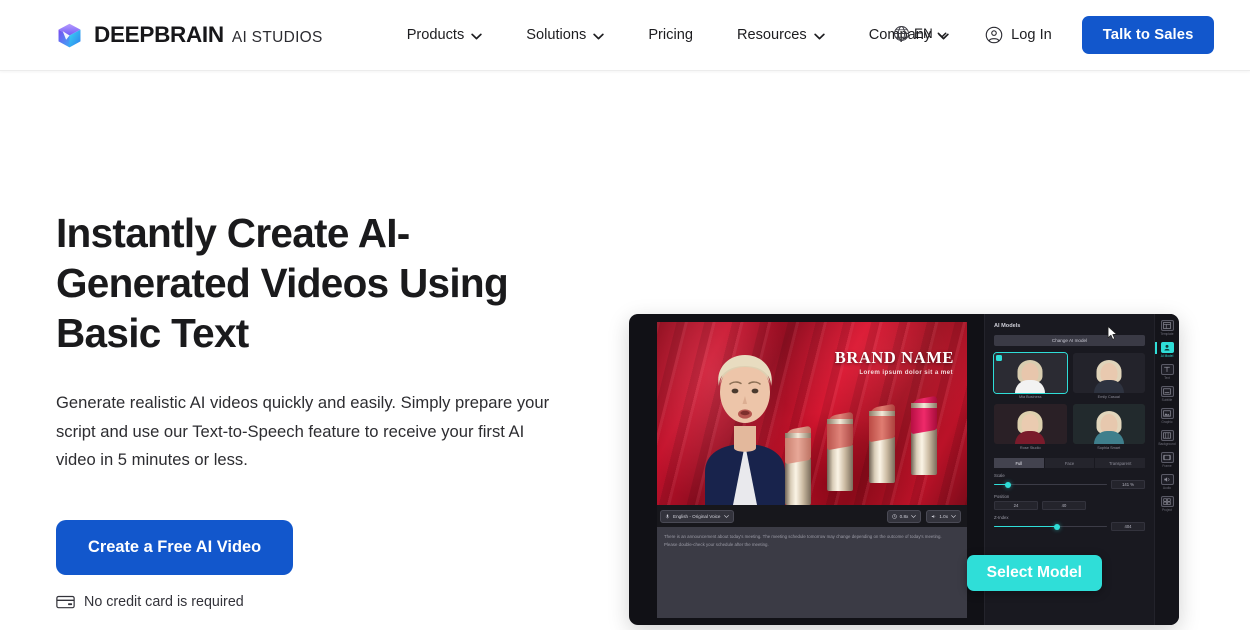 This screenshot has height=630, width=1250. Describe the element at coordinates (1069, 340) in the screenshot. I see `change-ai-model-button: Change AI model` at that location.